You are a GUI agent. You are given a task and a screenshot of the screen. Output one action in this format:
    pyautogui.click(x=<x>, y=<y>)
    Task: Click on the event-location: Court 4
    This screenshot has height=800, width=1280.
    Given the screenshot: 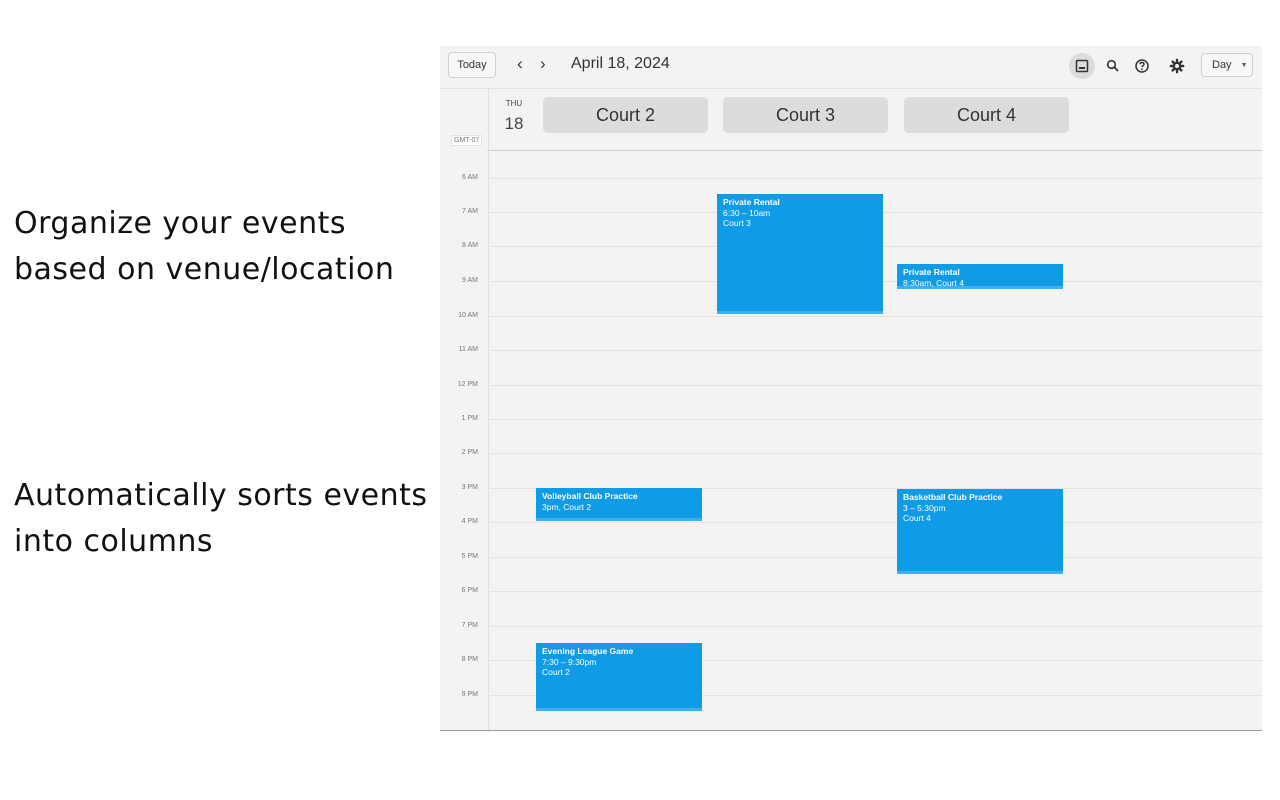 What is the action you would take?
    pyautogui.click(x=917, y=518)
    